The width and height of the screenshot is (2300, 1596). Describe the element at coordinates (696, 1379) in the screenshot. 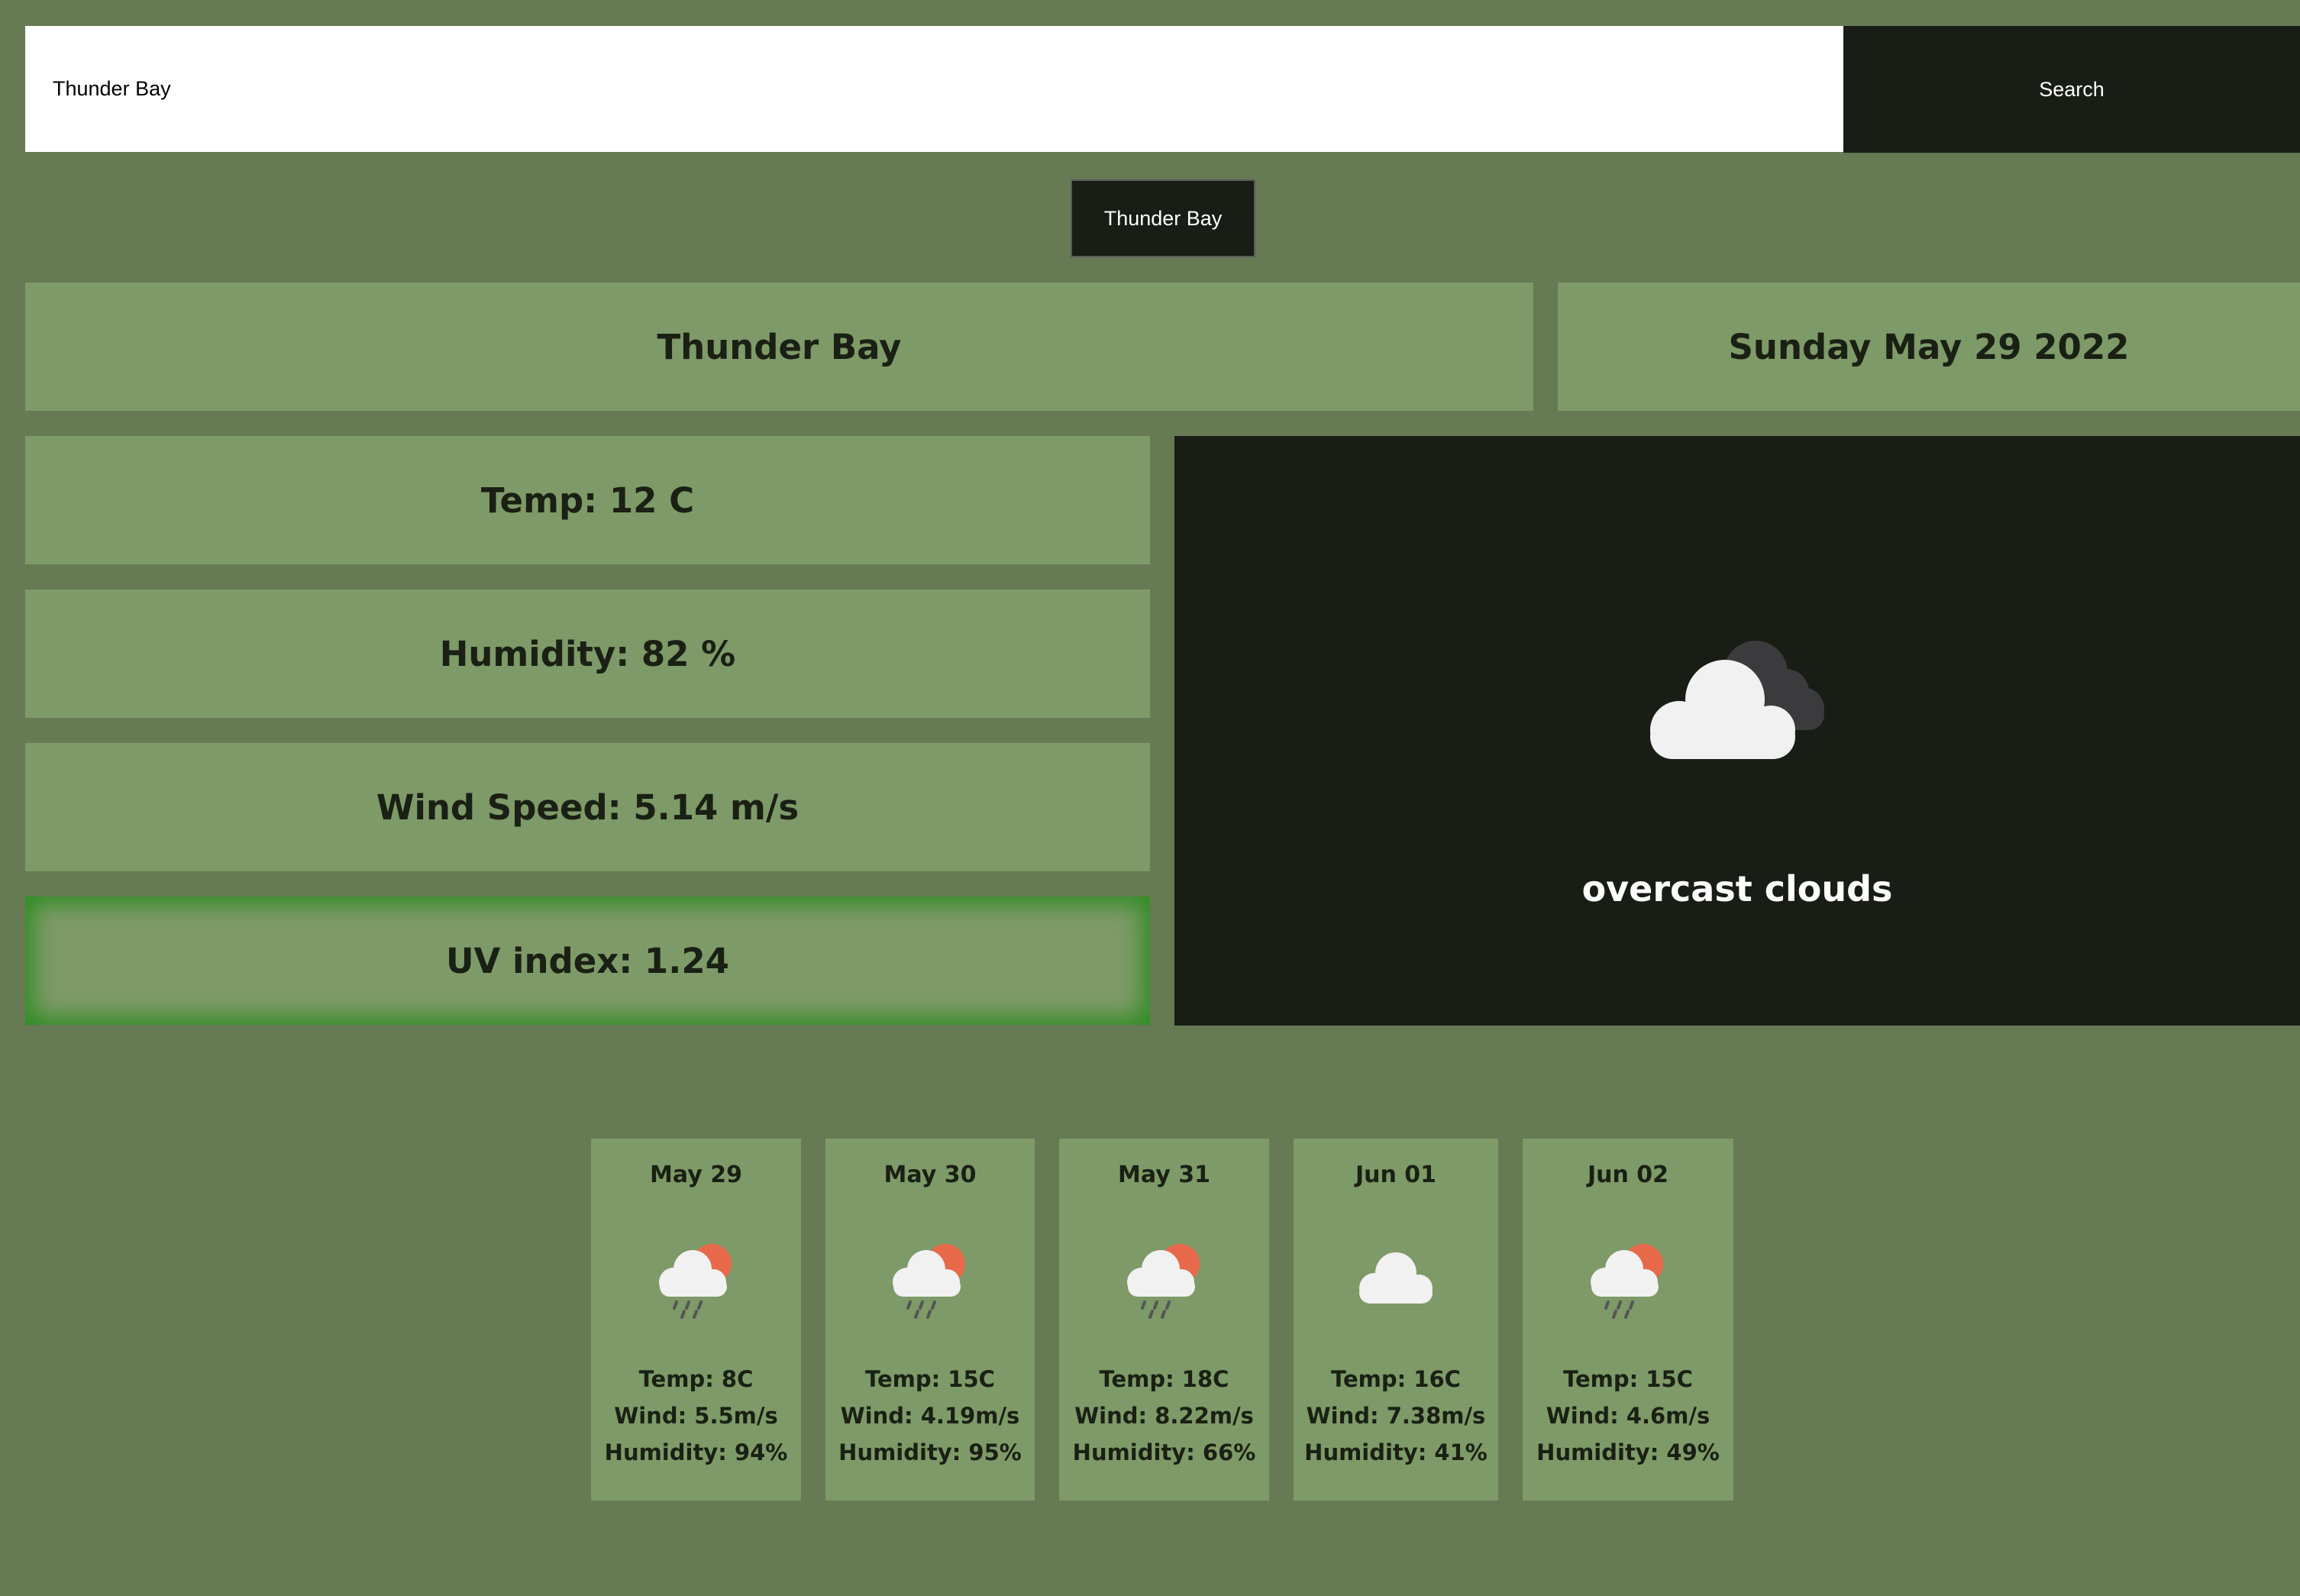

I see `forecast-temp: Temp: 8C` at that location.